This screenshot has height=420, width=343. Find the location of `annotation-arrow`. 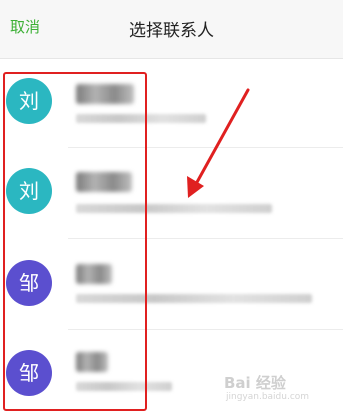

annotation-arrow is located at coordinates (218, 143).